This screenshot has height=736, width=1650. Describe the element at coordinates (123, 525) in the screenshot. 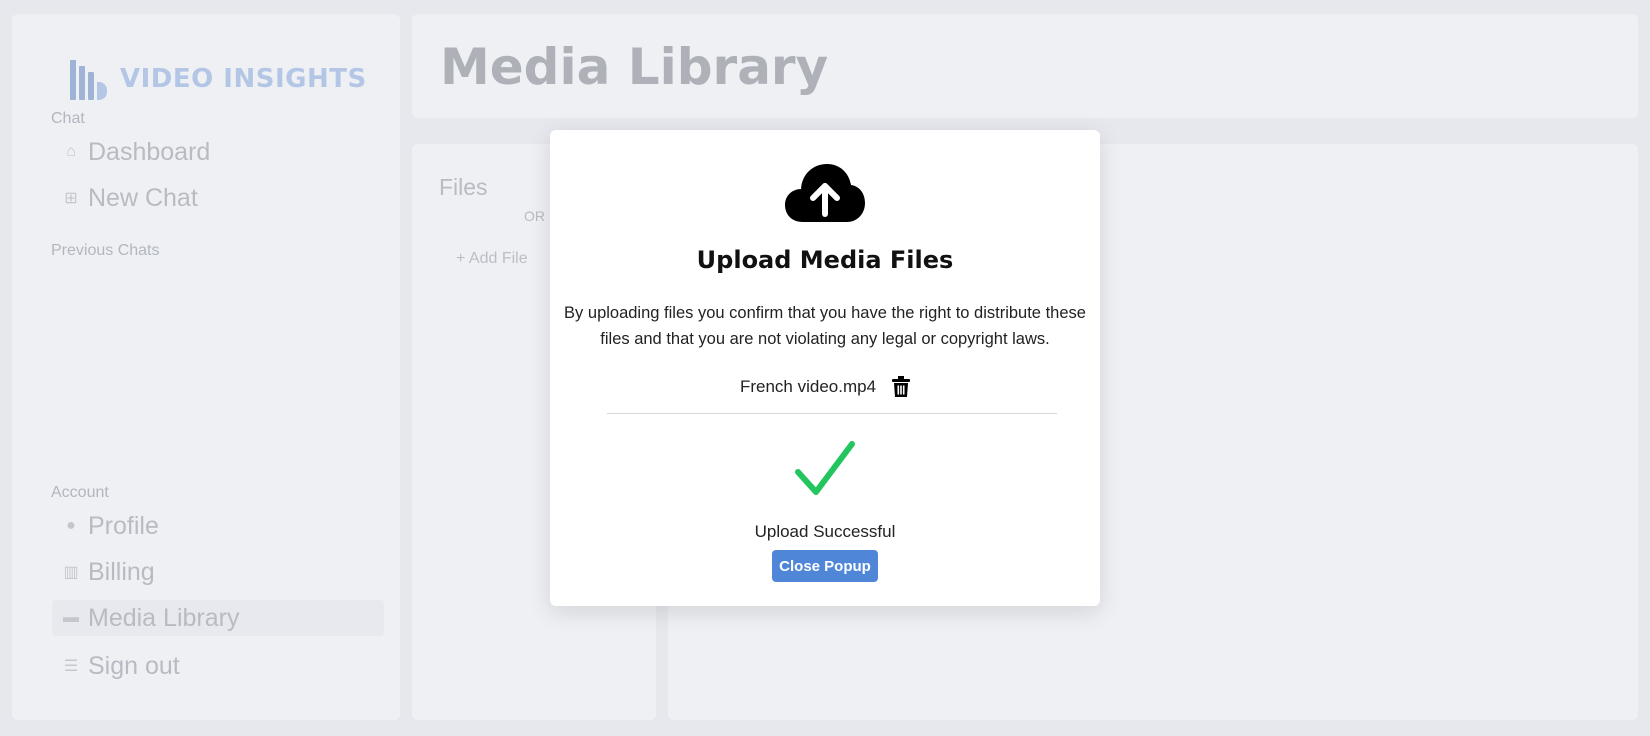

I see `sidebar-item-label: Profile` at that location.